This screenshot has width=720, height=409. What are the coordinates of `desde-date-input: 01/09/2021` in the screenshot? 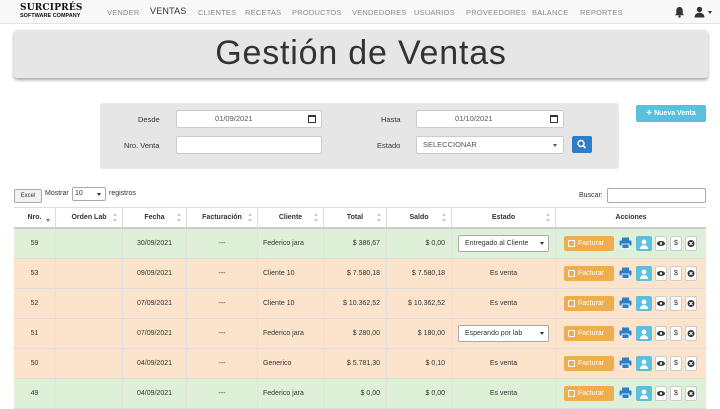 It's located at (249, 119).